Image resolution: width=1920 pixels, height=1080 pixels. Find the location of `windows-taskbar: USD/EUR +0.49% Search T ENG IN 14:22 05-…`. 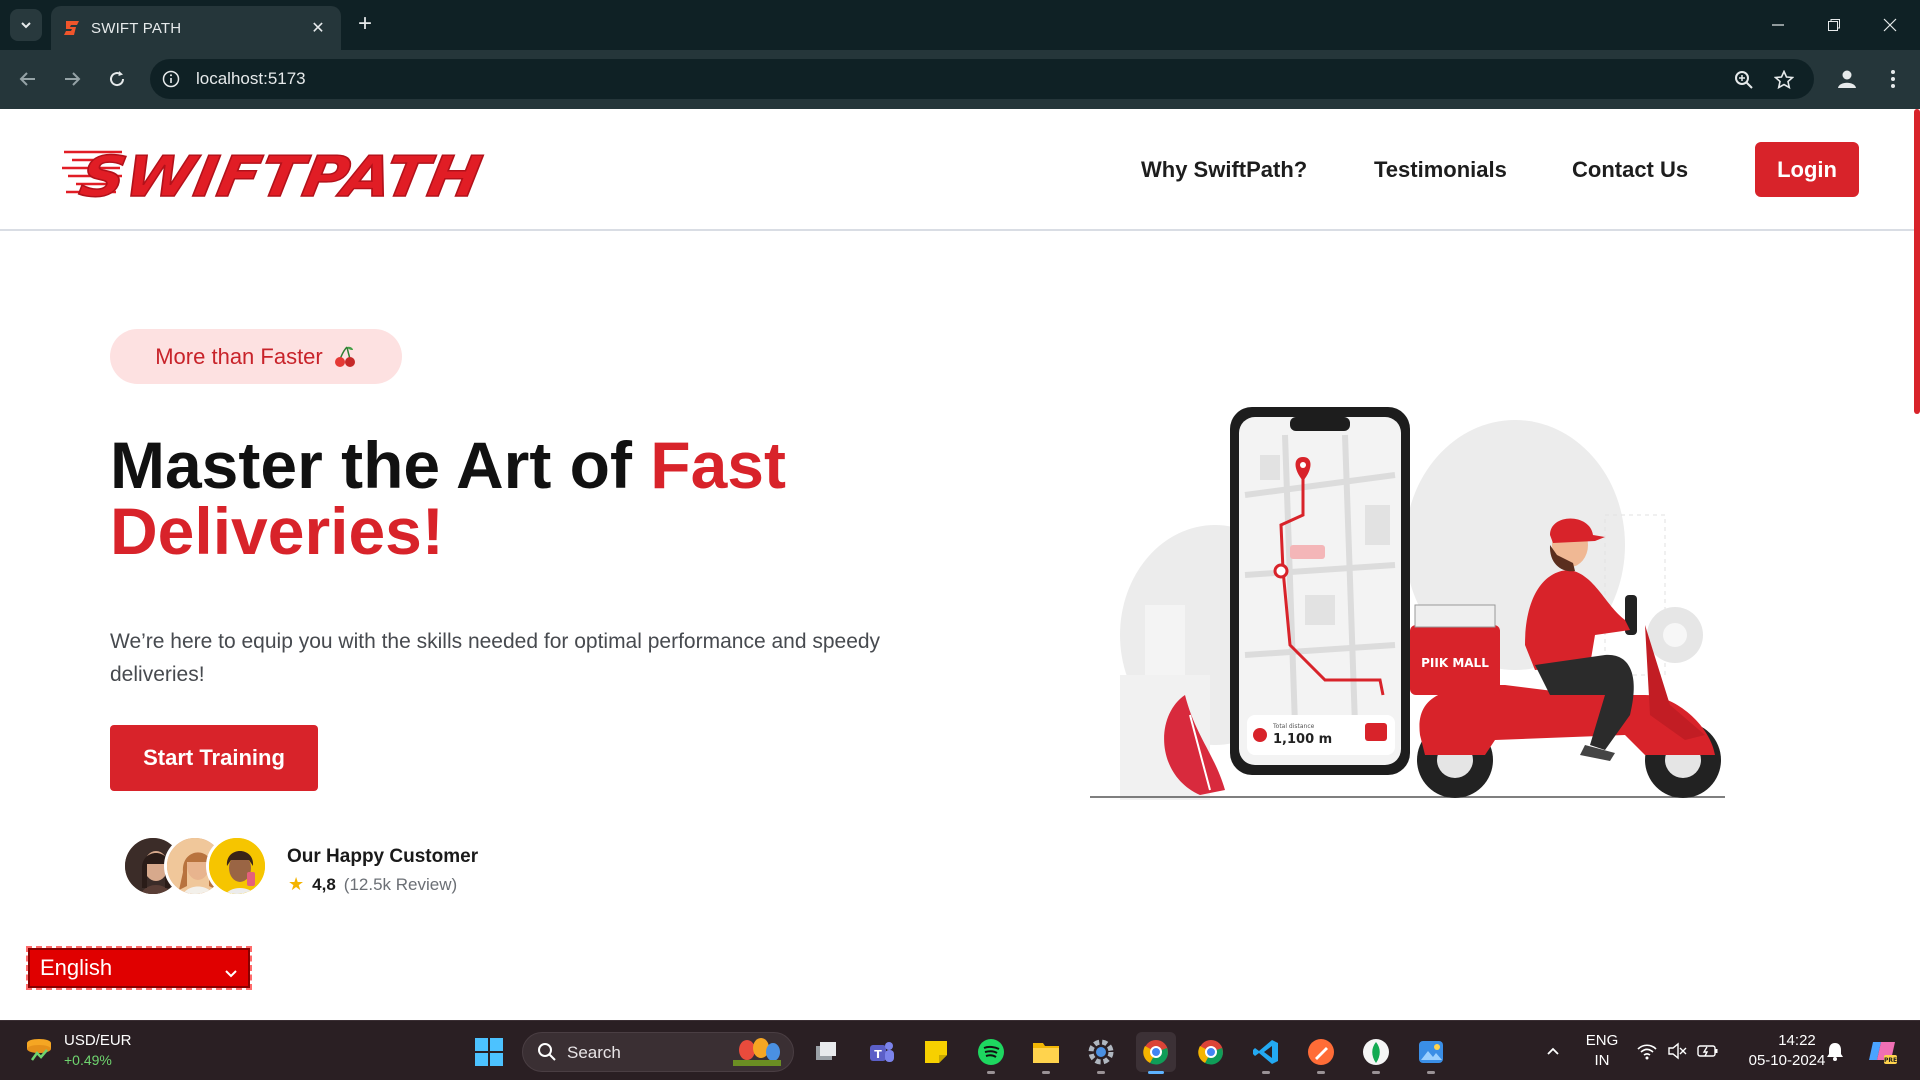

windows-taskbar: USD/EUR +0.49% Search T ENG IN 14:22 05-… is located at coordinates (960, 1050).